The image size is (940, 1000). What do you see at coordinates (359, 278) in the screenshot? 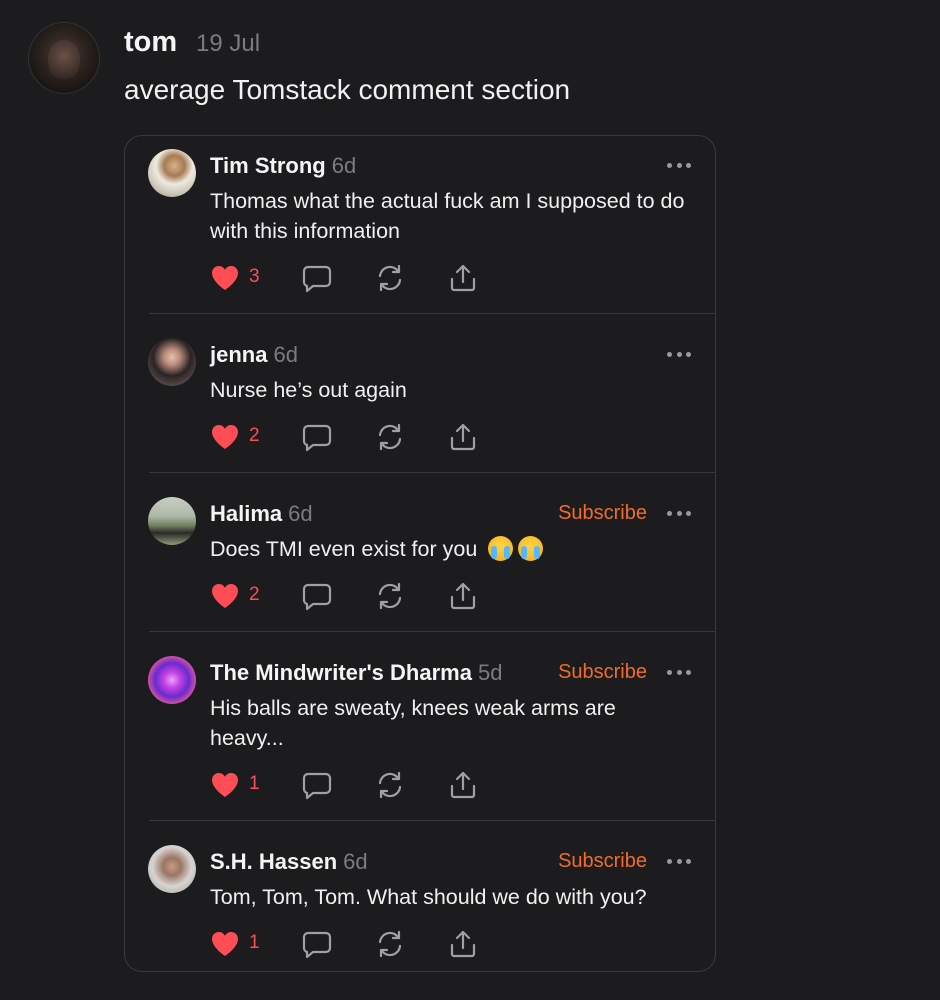
I see `comment-actions: 3` at bounding box center [359, 278].